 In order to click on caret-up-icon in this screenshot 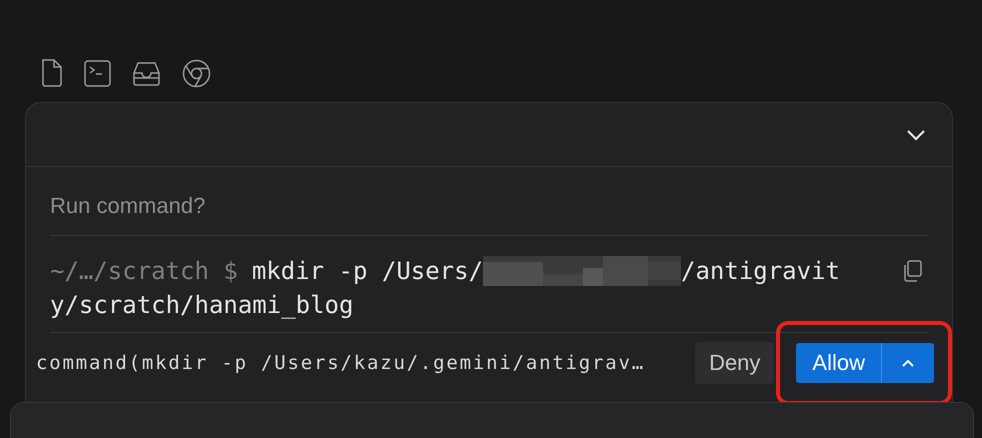, I will do `click(908, 363)`.